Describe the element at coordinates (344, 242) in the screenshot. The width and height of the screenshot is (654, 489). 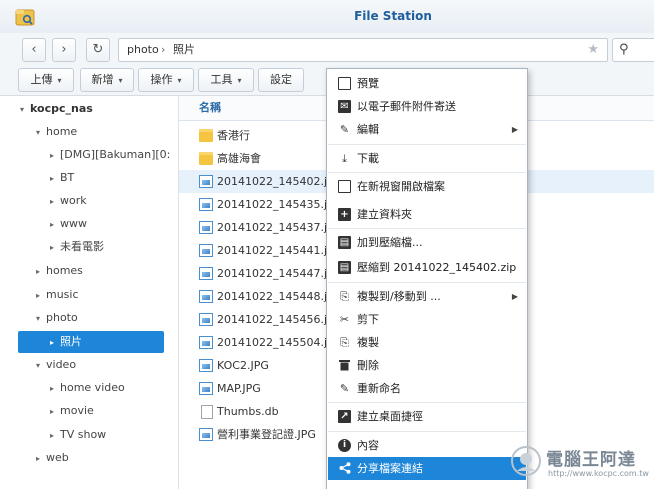
I see `compress-icon: ▤` at that location.